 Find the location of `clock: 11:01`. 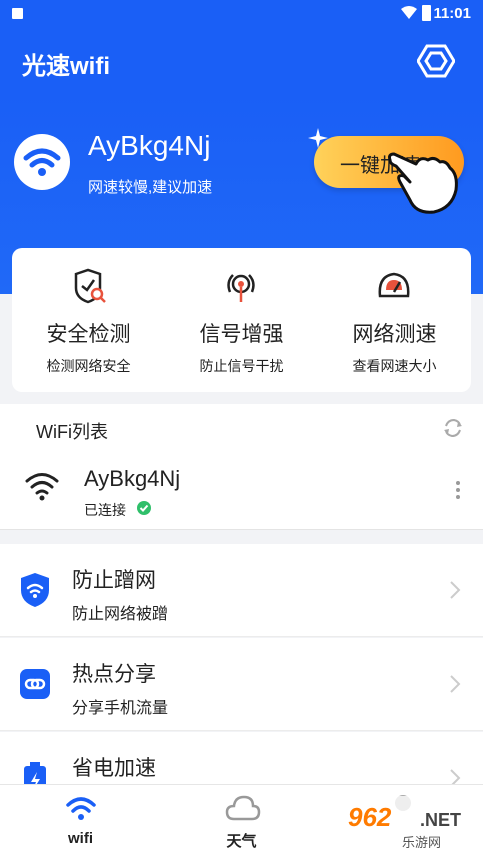

clock: 11:01 is located at coordinates (452, 13).